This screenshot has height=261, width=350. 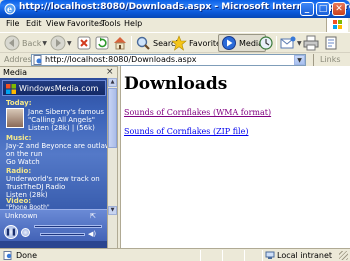 What do you see at coordinates (93, 216) in the screenshot?
I see `undock-icon: ⇱` at bounding box center [93, 216].